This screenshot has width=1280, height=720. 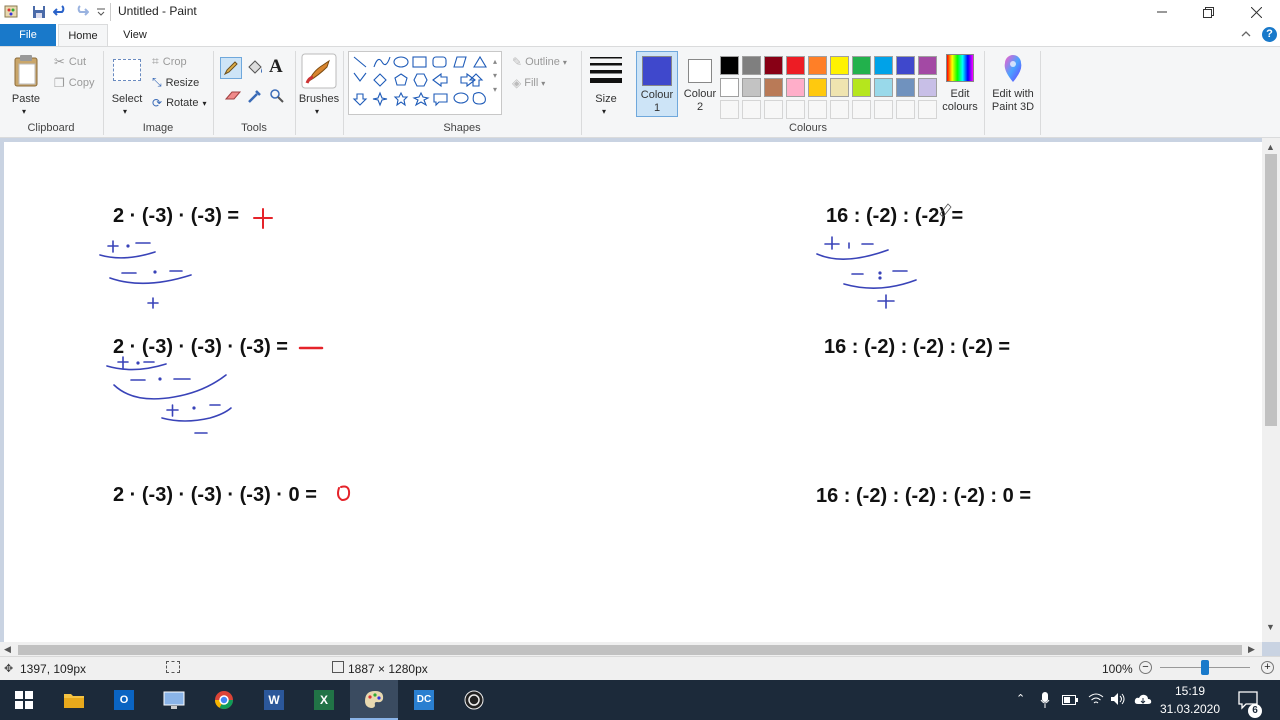 I want to click on brushes-dropdown-icon: ▾, so click(x=317, y=111).